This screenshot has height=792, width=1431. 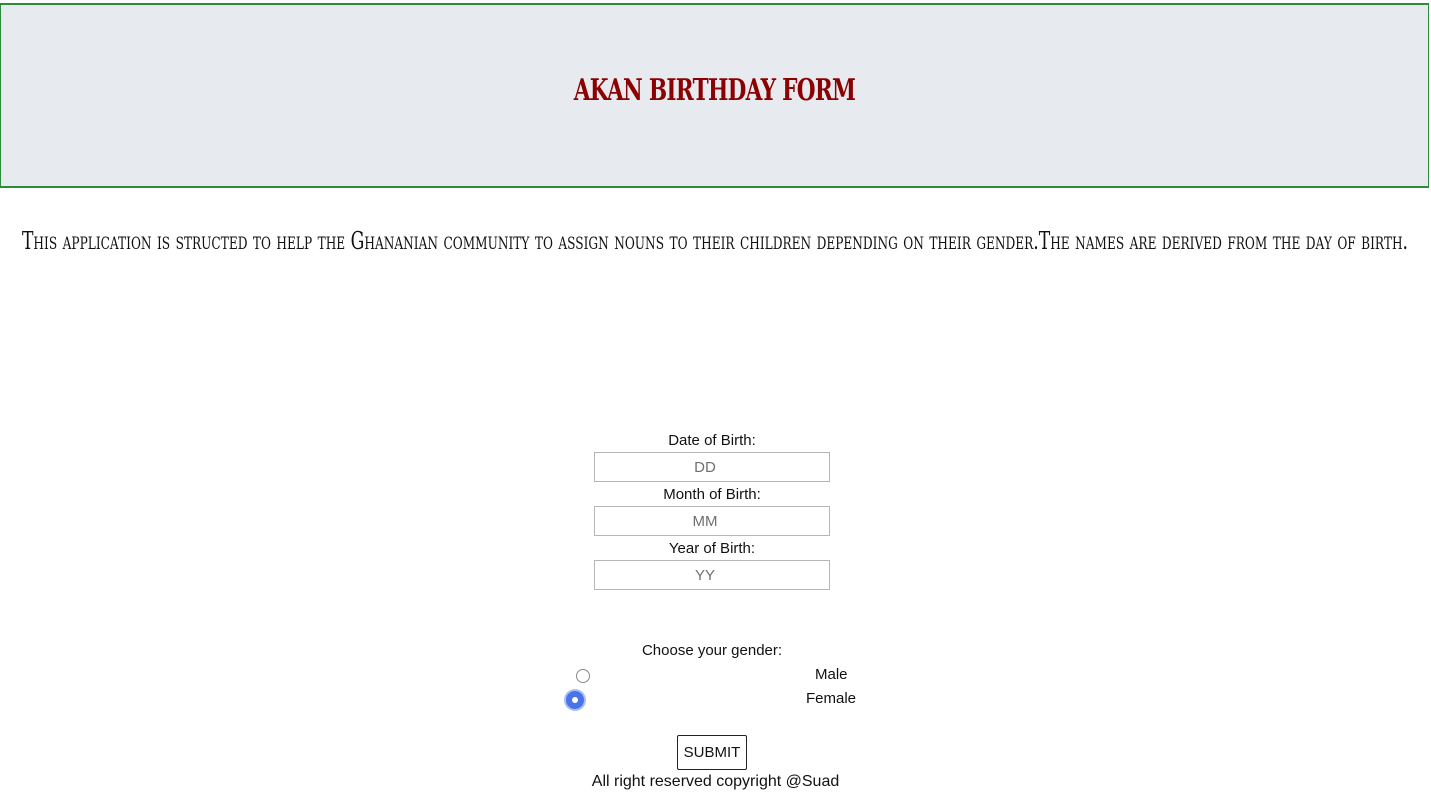 What do you see at coordinates (714, 90) in the screenshot?
I see `page-title: AKAN BIRTHDAY FORM` at bounding box center [714, 90].